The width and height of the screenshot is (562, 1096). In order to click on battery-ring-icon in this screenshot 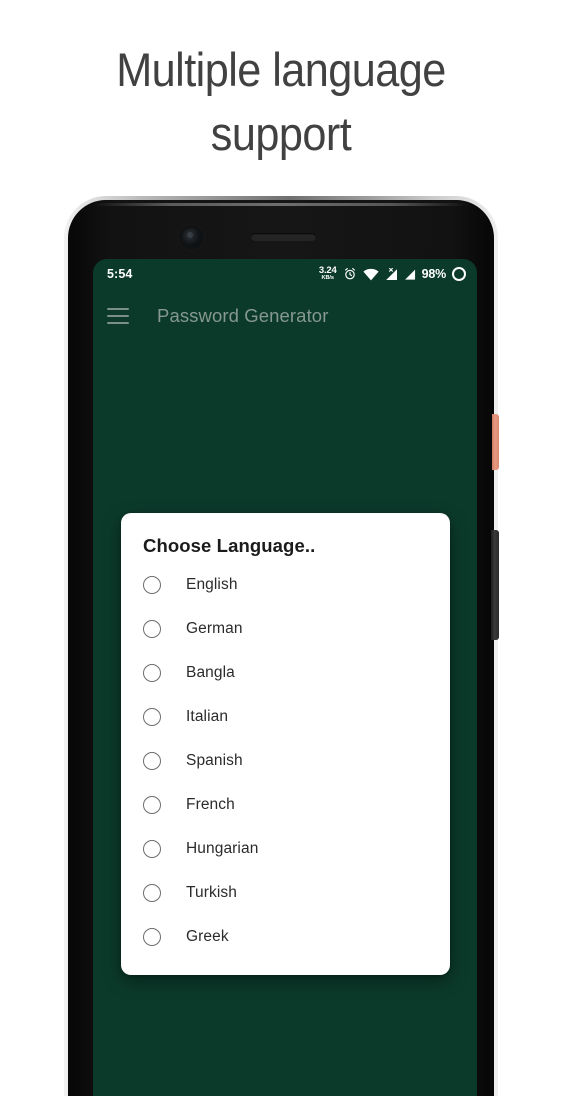, I will do `click(459, 274)`.